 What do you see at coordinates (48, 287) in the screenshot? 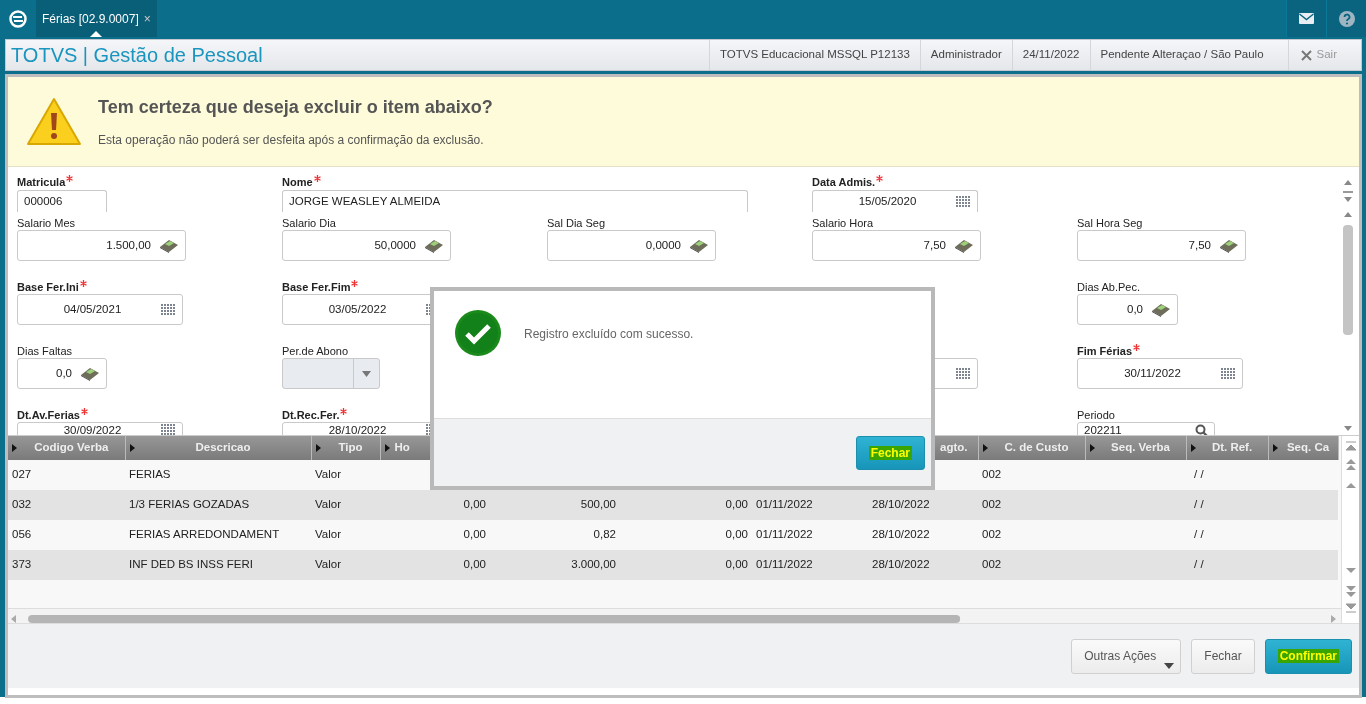
I see `field-label: Base Fer.Ini` at bounding box center [48, 287].